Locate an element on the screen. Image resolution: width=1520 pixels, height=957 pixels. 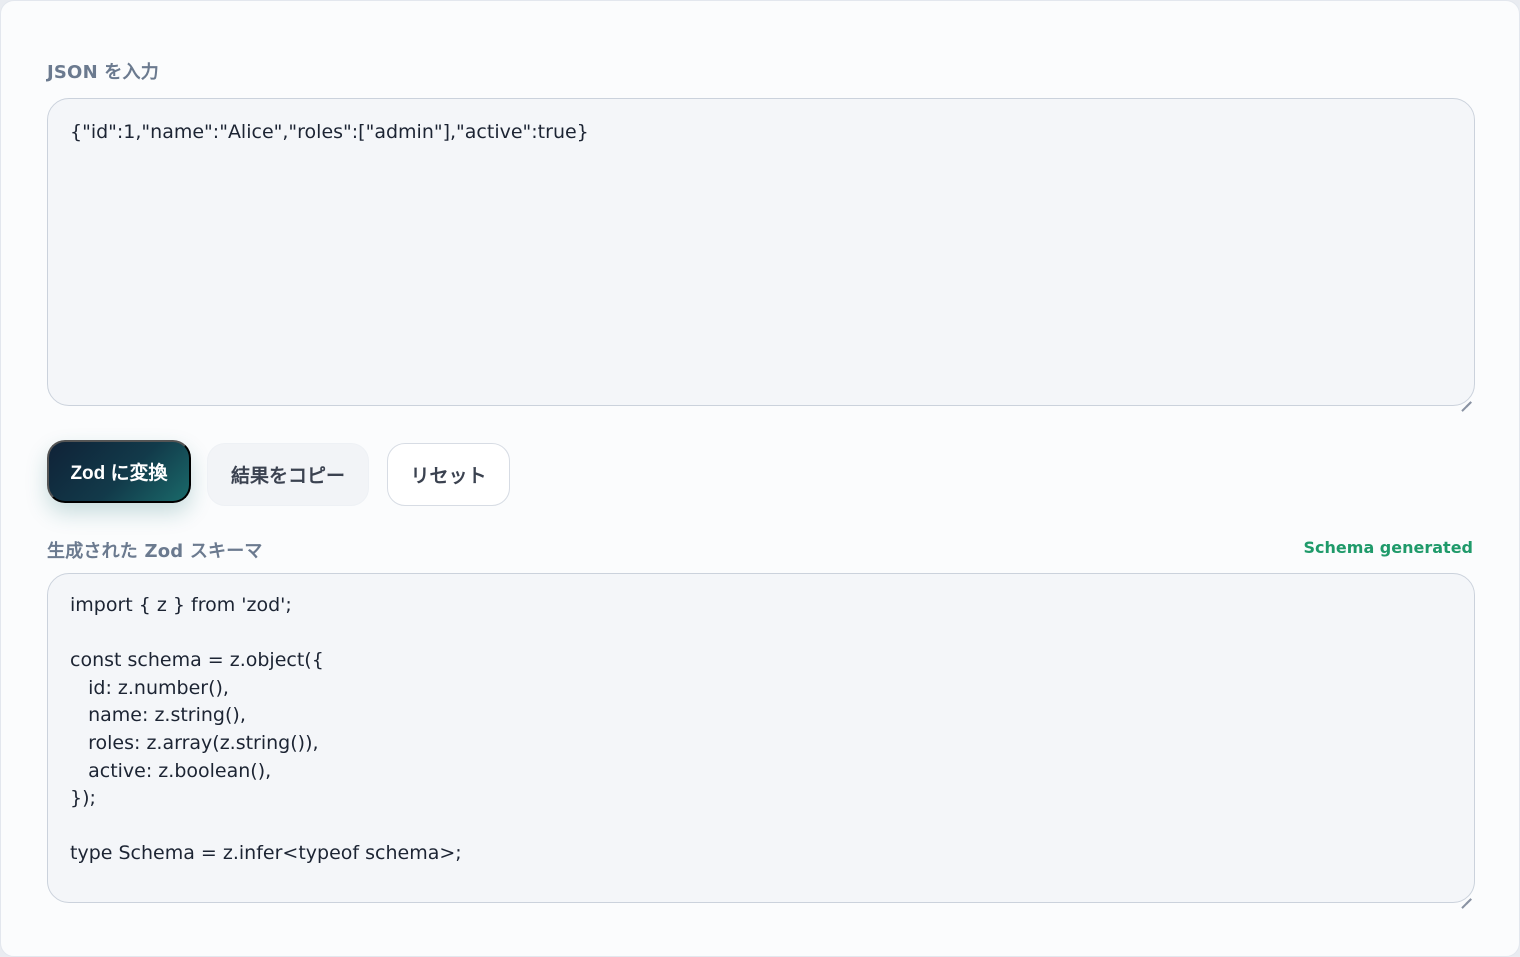
status-message: Schema generated is located at coordinates (1388, 547).